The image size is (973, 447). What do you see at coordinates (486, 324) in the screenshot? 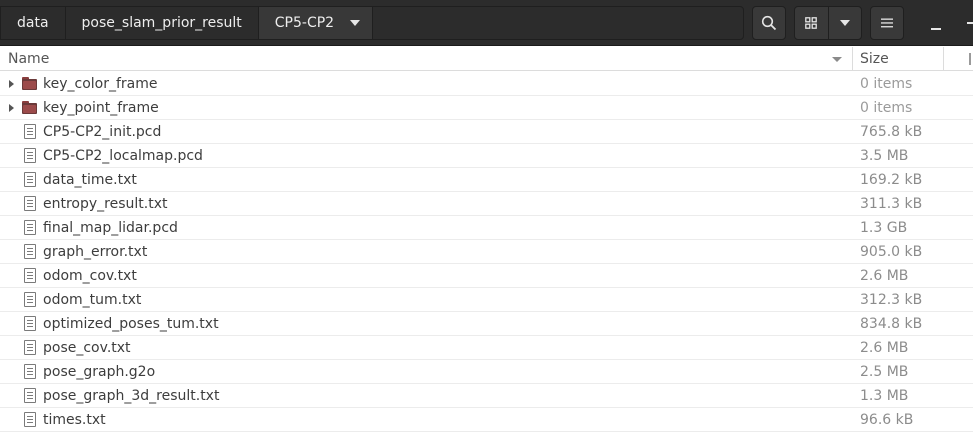
I see `file-row: optimized_poses_tum.txt 834.8 kB` at bounding box center [486, 324].